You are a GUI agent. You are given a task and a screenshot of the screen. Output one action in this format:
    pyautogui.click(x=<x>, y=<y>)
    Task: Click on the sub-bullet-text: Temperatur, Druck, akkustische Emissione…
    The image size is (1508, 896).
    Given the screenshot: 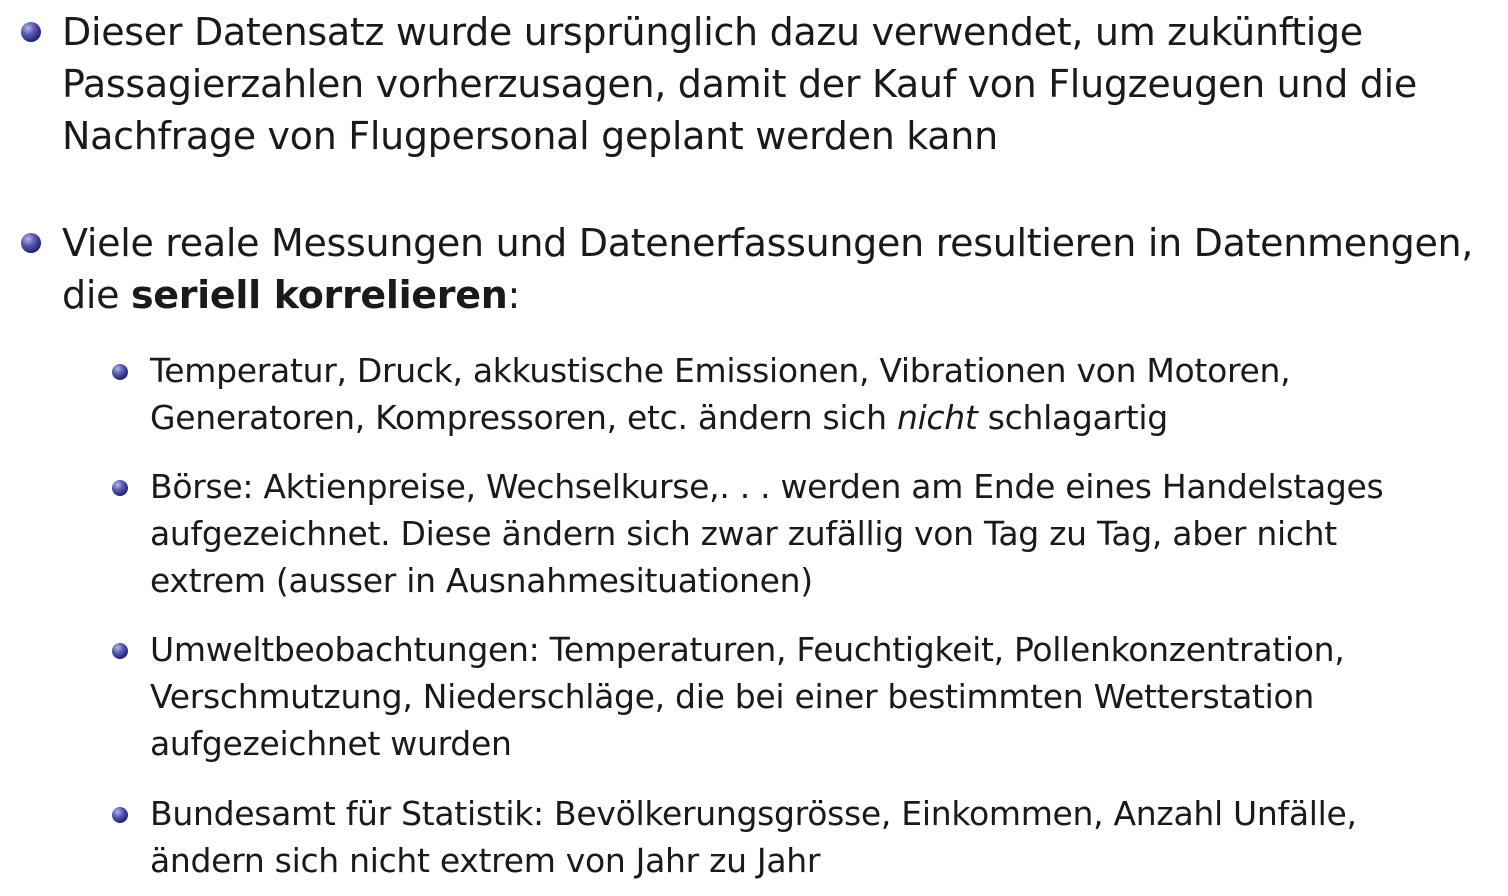 What is the action you would take?
    pyautogui.click(x=785, y=394)
    